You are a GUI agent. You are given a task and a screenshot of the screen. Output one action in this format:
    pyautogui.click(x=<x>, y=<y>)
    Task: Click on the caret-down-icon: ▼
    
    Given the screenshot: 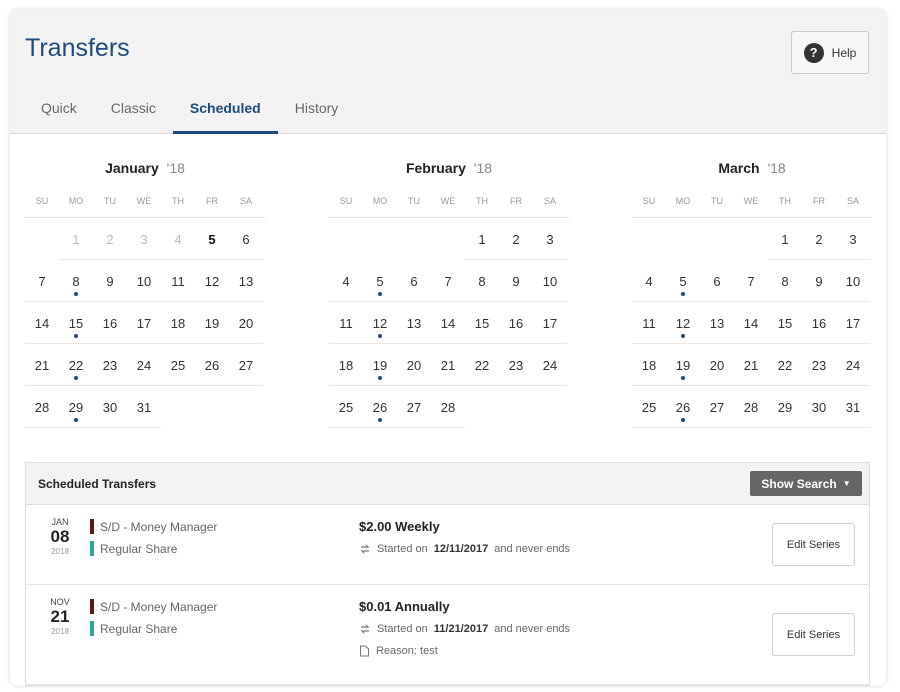 What is the action you would take?
    pyautogui.click(x=846, y=483)
    